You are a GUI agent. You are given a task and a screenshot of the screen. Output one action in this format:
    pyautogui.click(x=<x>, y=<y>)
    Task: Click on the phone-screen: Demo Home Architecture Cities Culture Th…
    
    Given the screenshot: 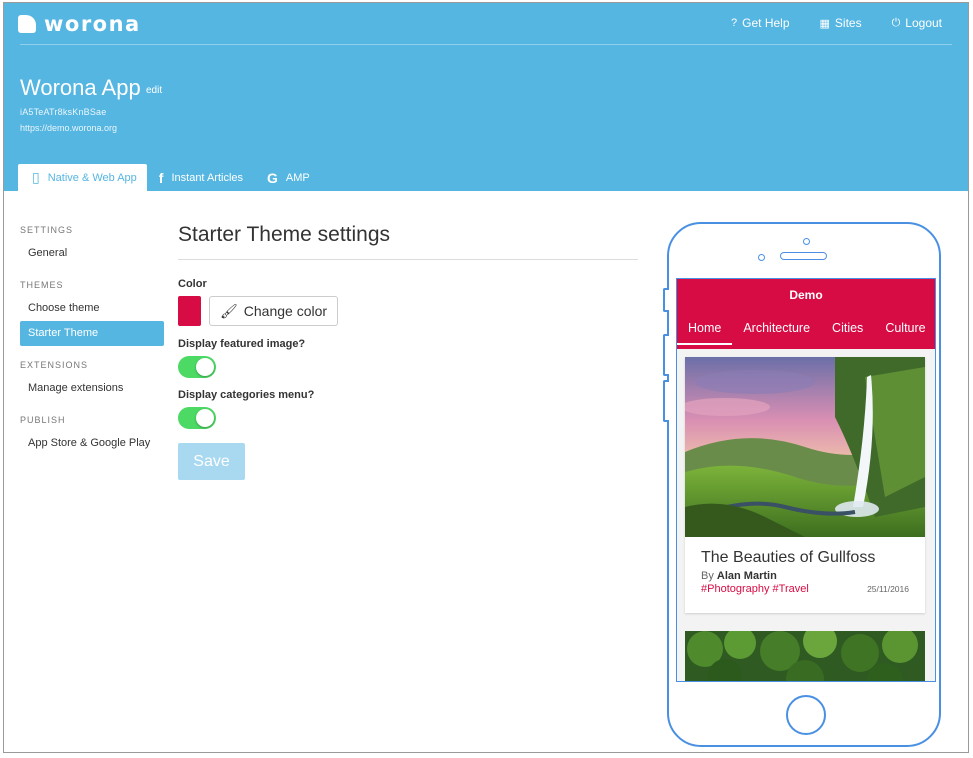 What is the action you would take?
    pyautogui.click(x=806, y=480)
    